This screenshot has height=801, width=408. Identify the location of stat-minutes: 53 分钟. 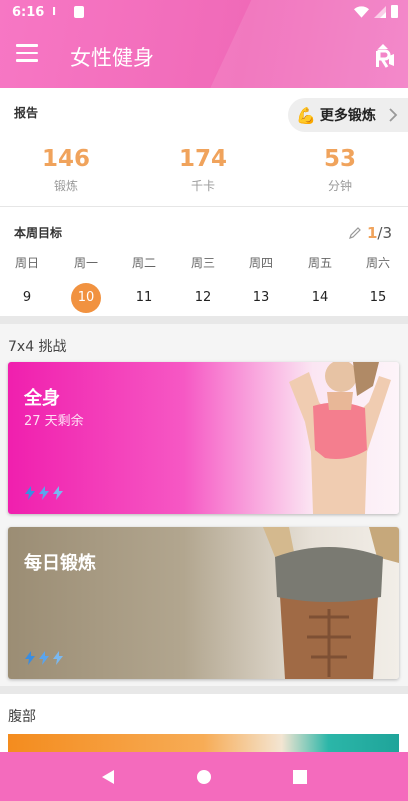
(340, 170).